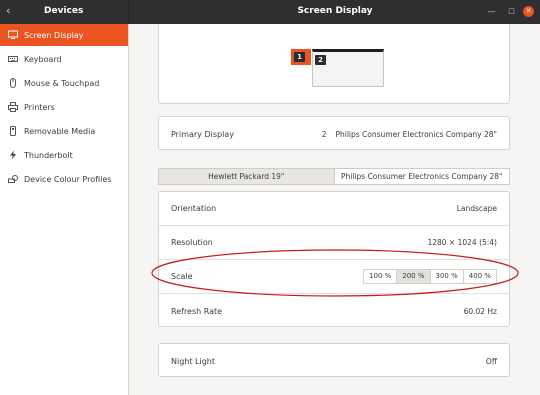 The image size is (540, 395). I want to click on night-light-panel: Night Light Off, so click(334, 360).